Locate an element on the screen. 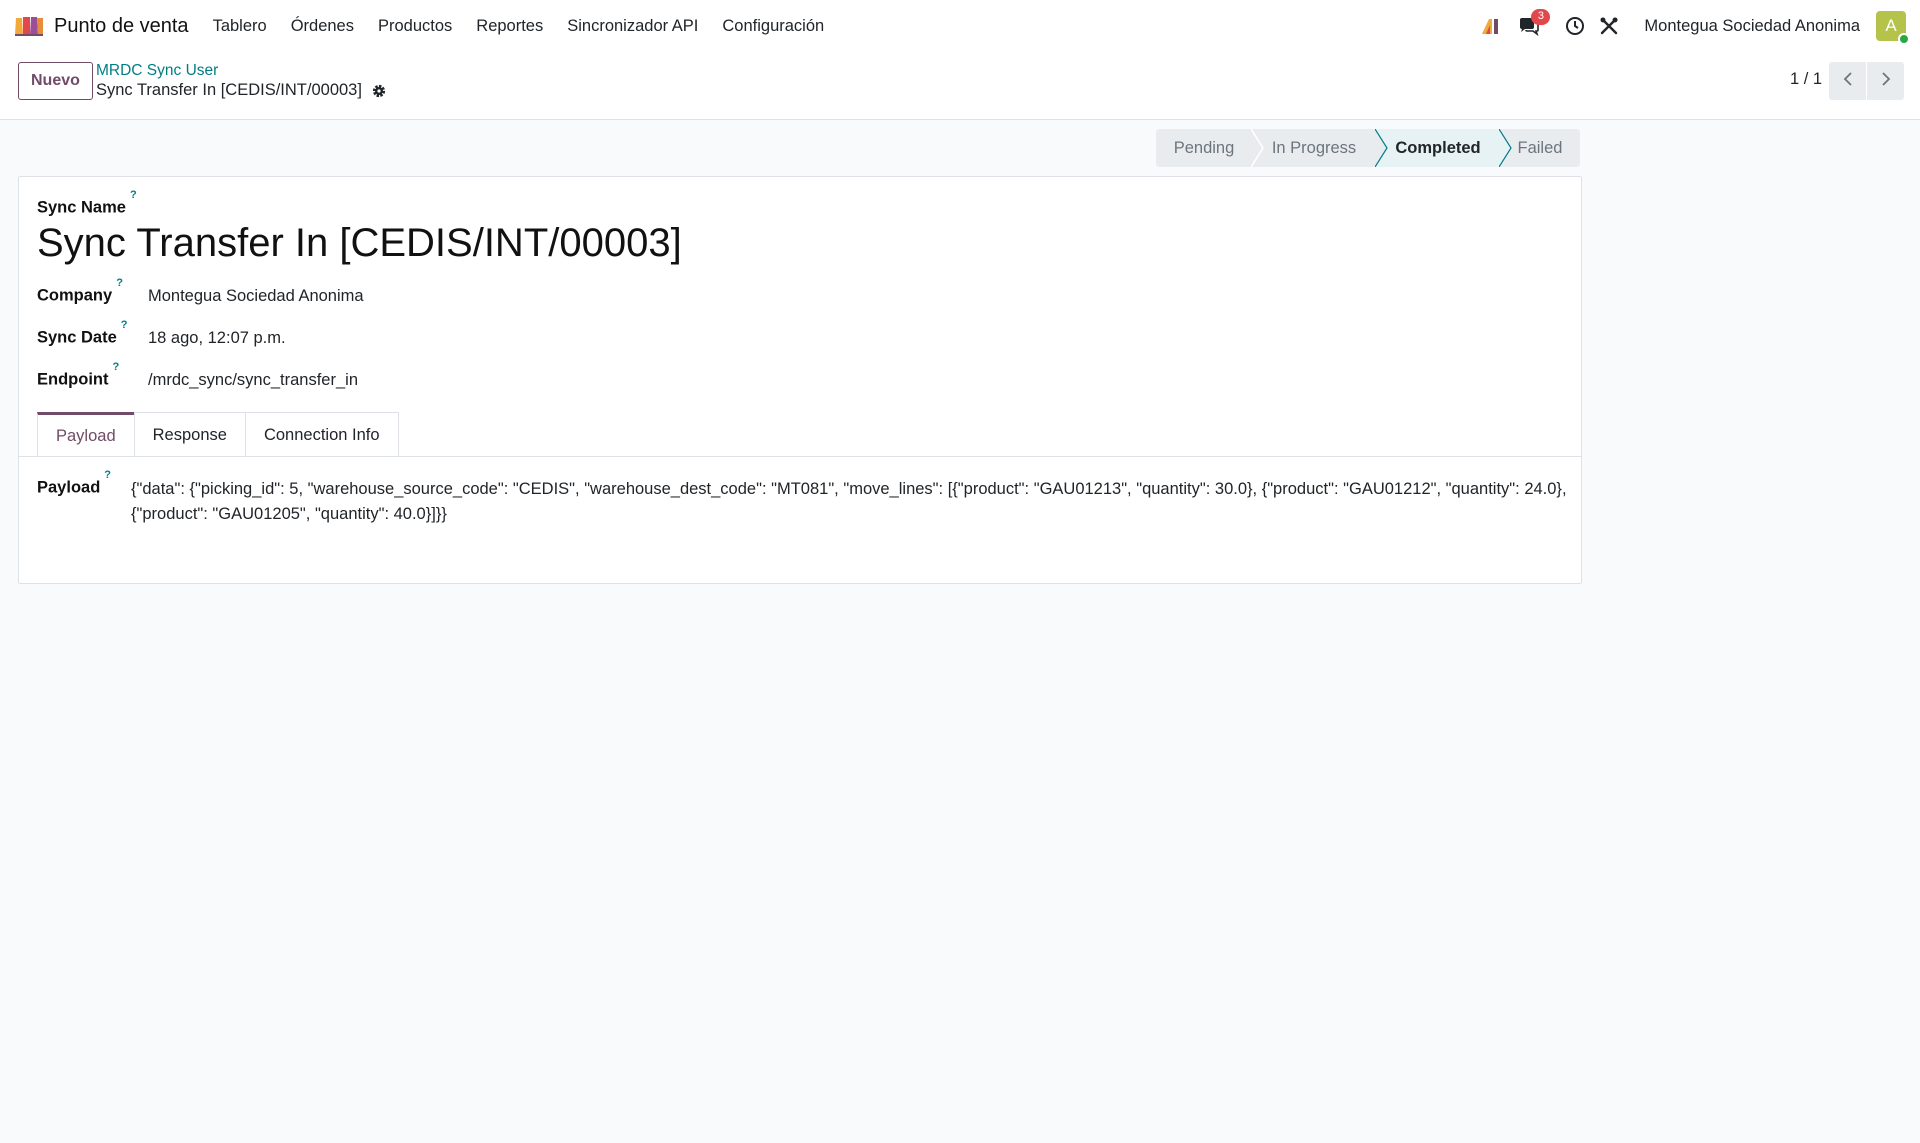 This screenshot has height=1143, width=1920. breadcrumb-parent: MRDC Sync User is located at coordinates (157, 71).